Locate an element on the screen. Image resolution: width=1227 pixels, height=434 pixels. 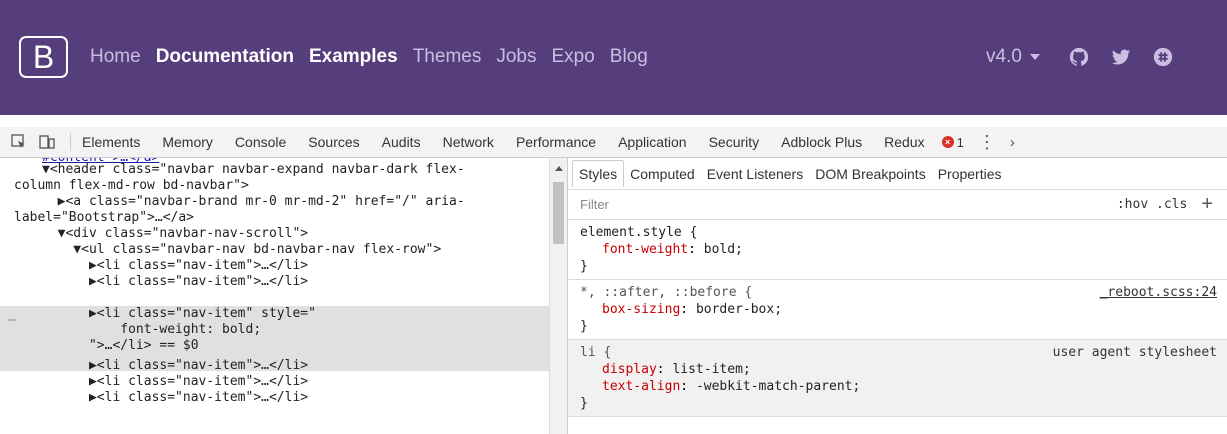
elements-scrollbar is located at coordinates (558, 296).